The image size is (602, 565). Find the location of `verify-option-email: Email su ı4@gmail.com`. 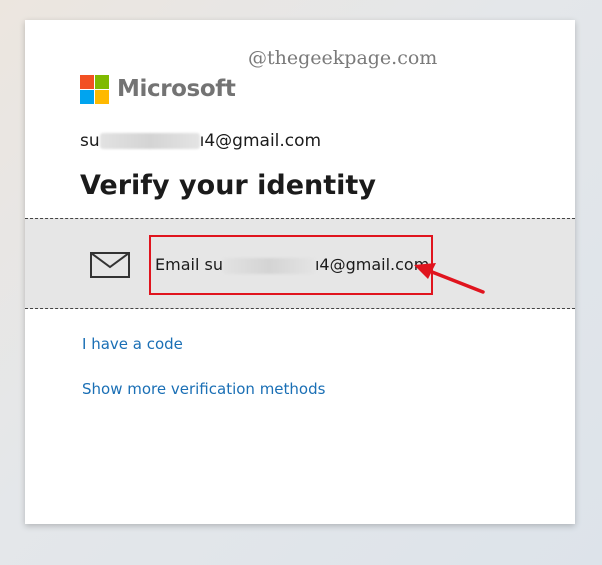

verify-option-email: Email su ı4@gmail.com is located at coordinates (300, 263).